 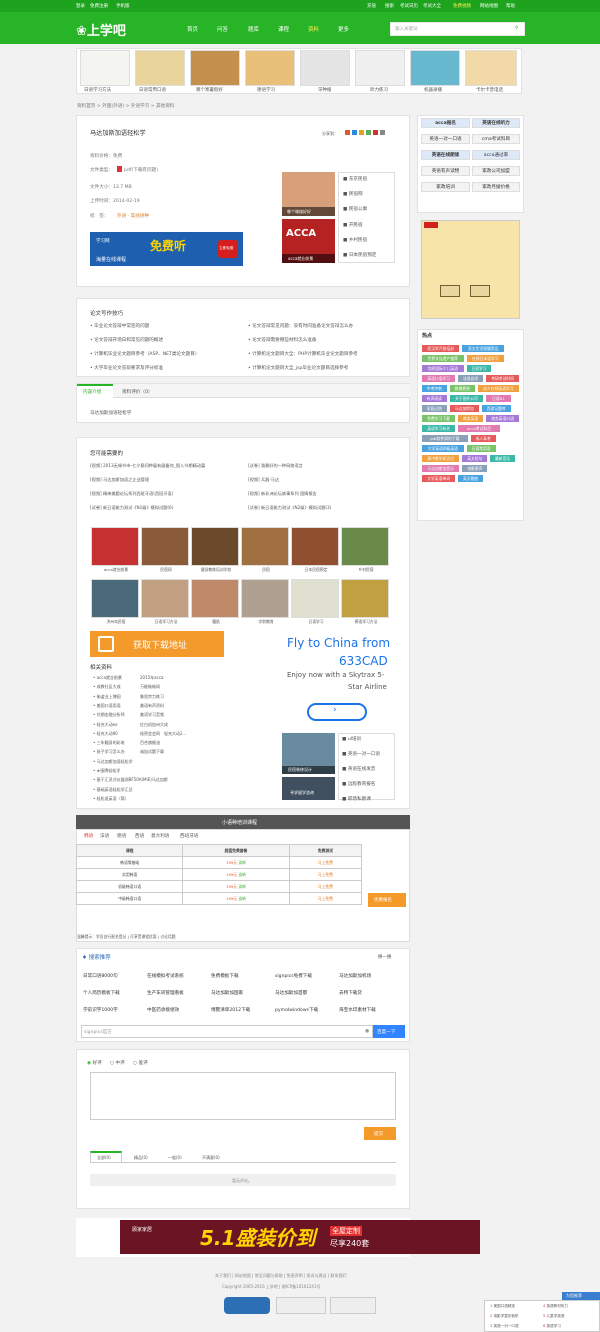 What do you see at coordinates (485, 358) in the screenshot?
I see `hot-tag: 在线日本语学习` at bounding box center [485, 358].